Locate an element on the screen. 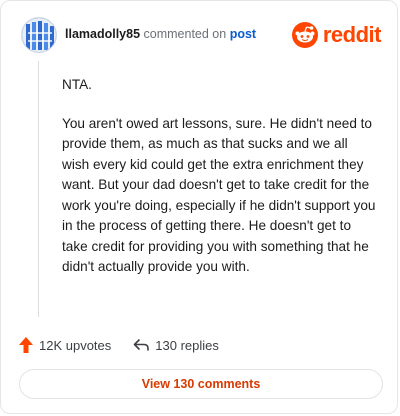 This screenshot has height=416, width=400. upvote-button: 12K upvotes is located at coordinates (65, 345).